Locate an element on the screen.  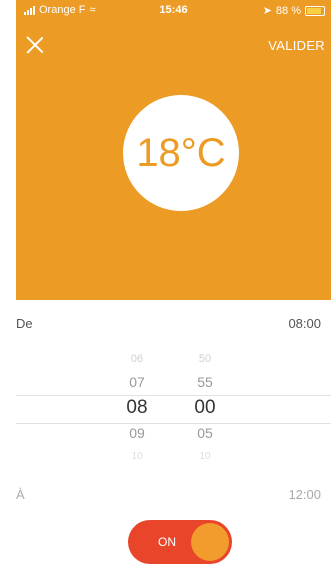
location-icon: ➤ is located at coordinates (267, 11).